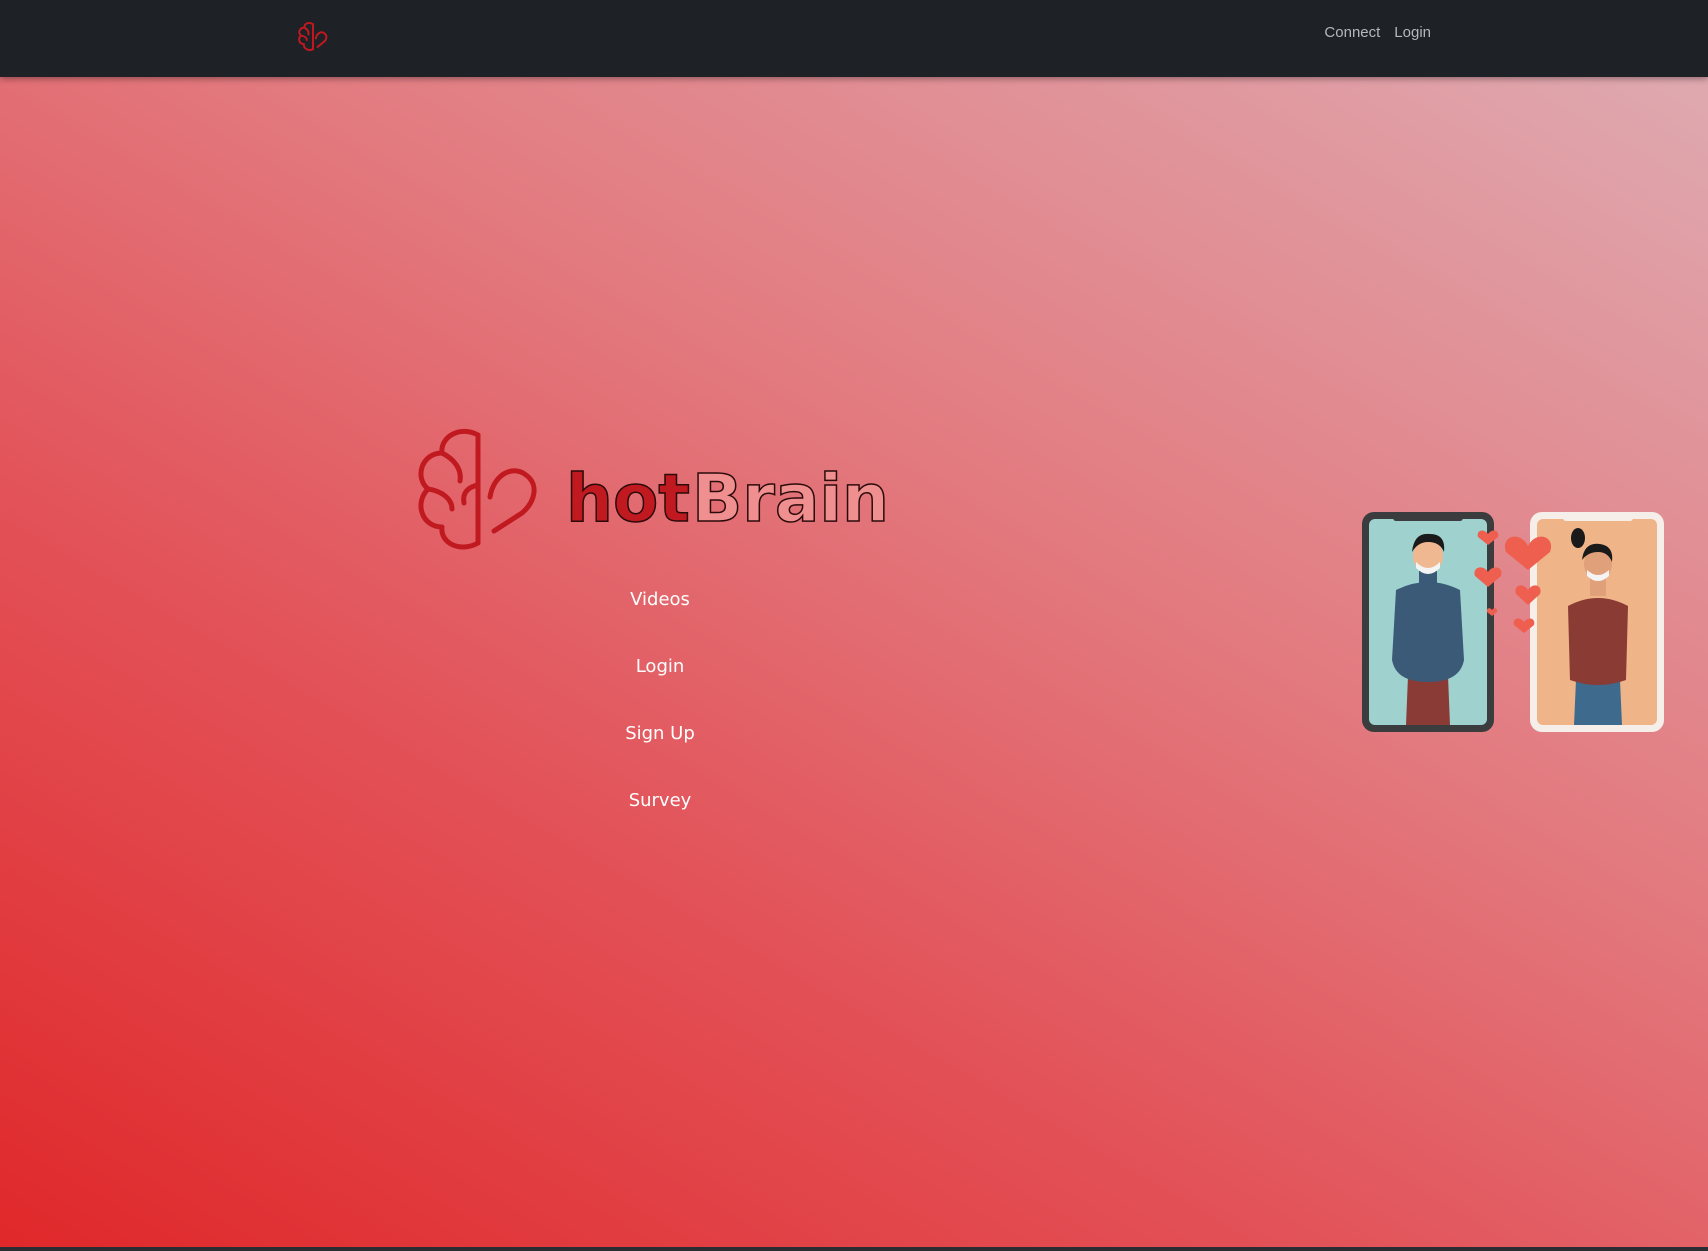 The image size is (1708, 1251). What do you see at coordinates (1513, 622) in the screenshot?
I see `video-dating-phones-illustration` at bounding box center [1513, 622].